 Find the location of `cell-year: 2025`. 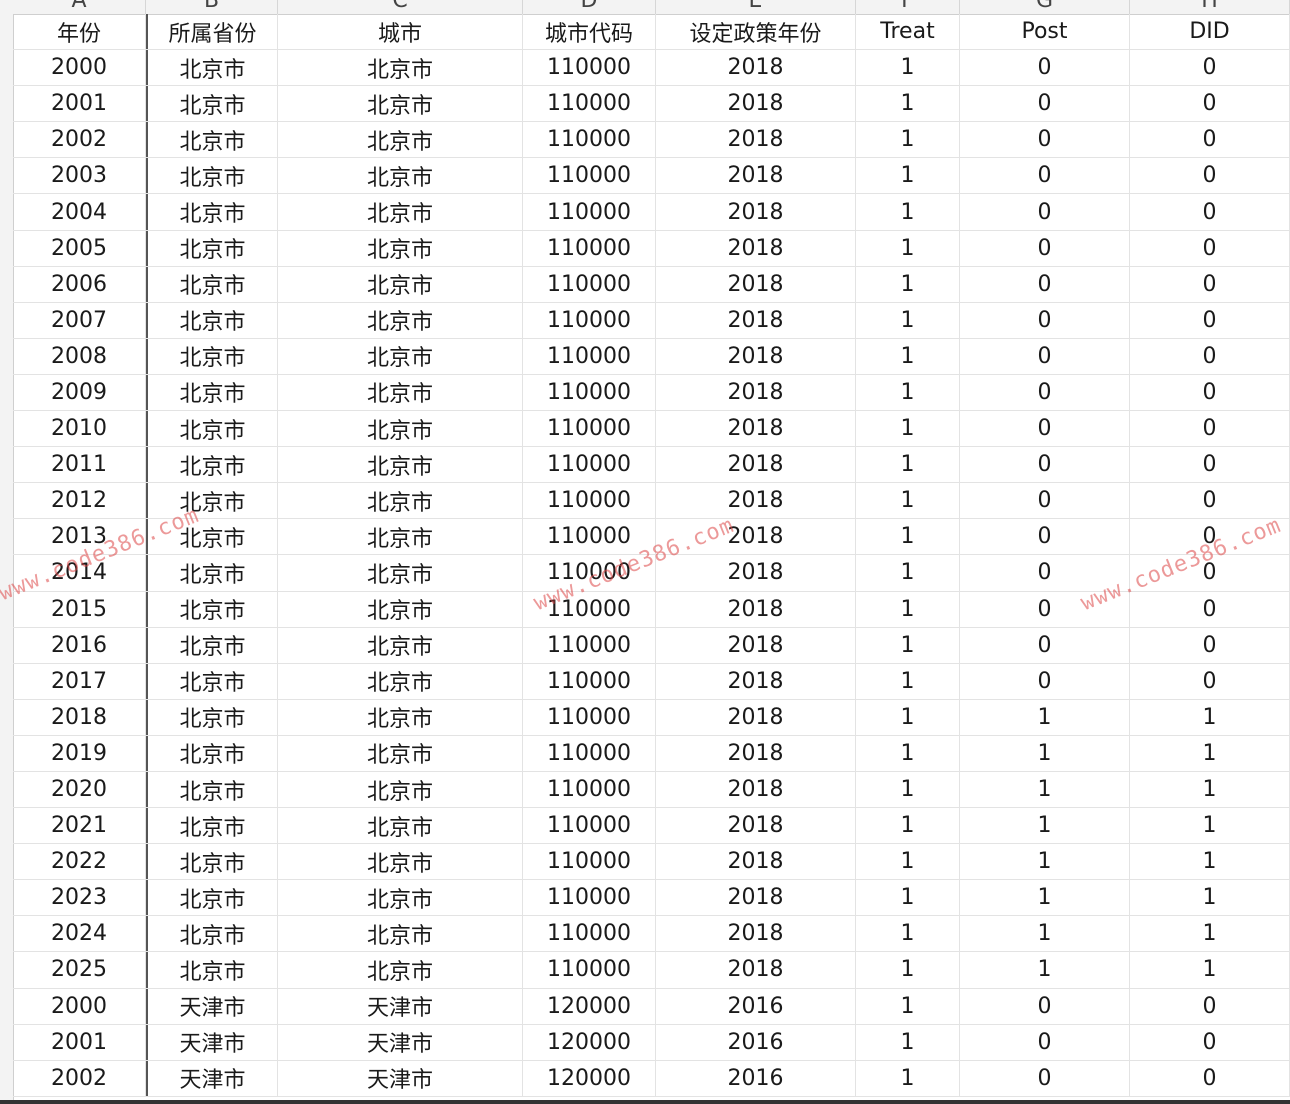

cell-year: 2025 is located at coordinates (79, 970).